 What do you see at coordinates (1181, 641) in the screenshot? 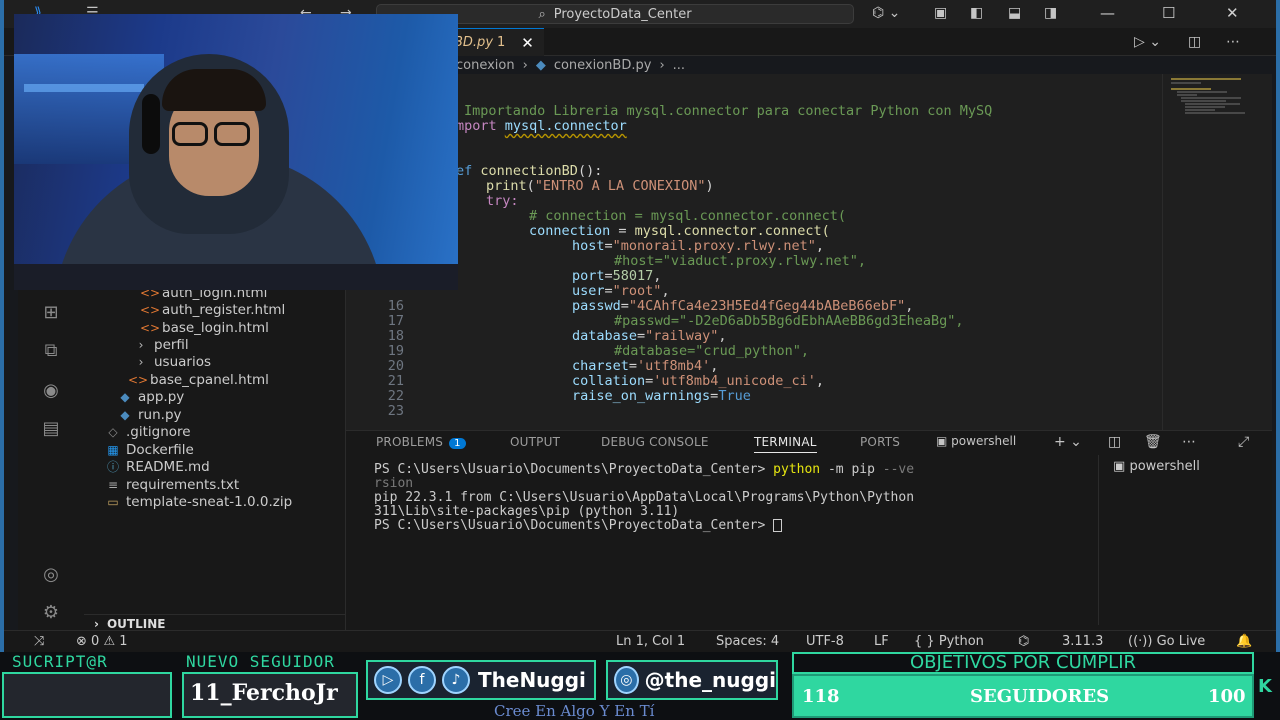
I see `go-live-label: Go Live` at bounding box center [1181, 641].